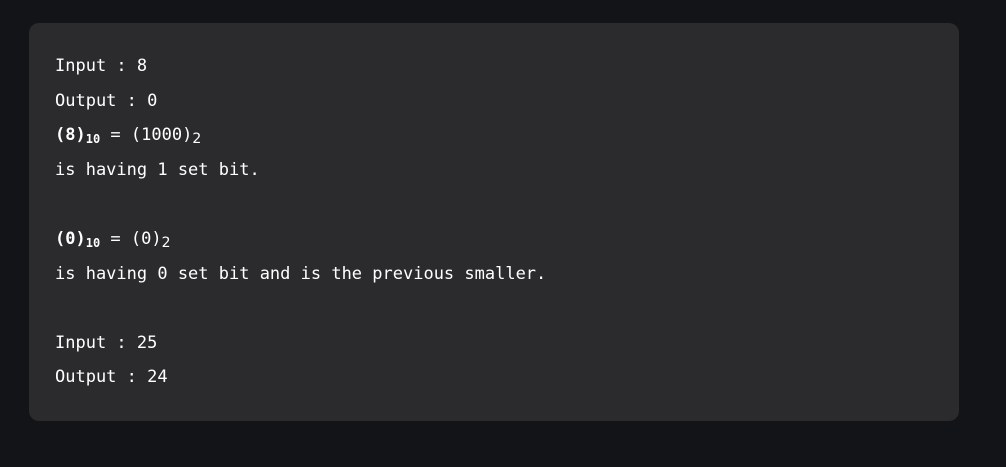 The height and width of the screenshot is (467, 1006). What do you see at coordinates (300, 244) in the screenshot?
I see `conversion-line-2: (0)10 = (0)2` at bounding box center [300, 244].